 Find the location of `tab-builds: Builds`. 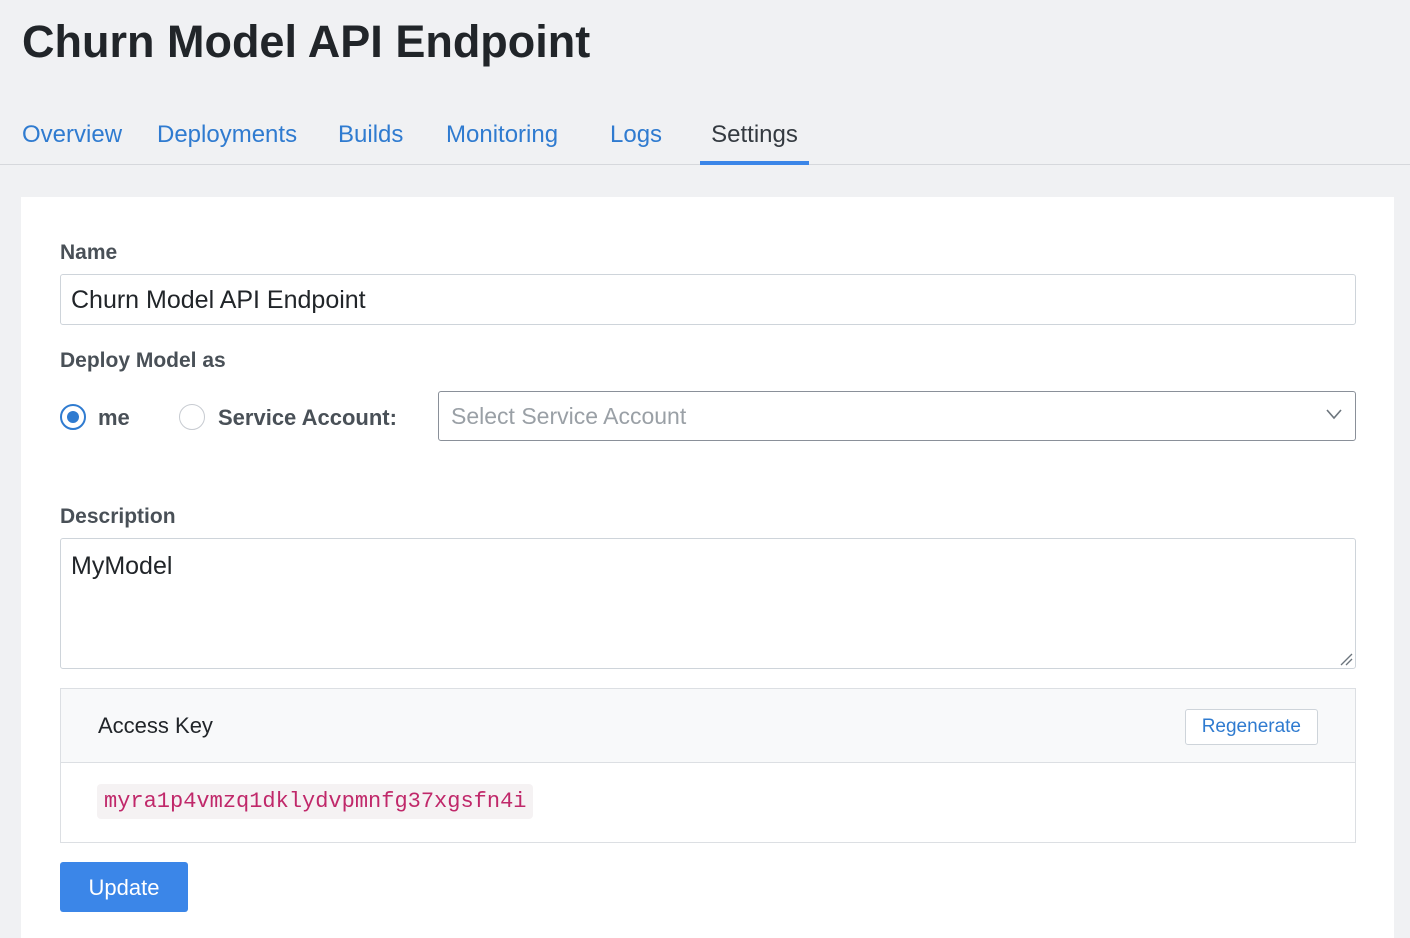

tab-builds: Builds is located at coordinates (370, 134).